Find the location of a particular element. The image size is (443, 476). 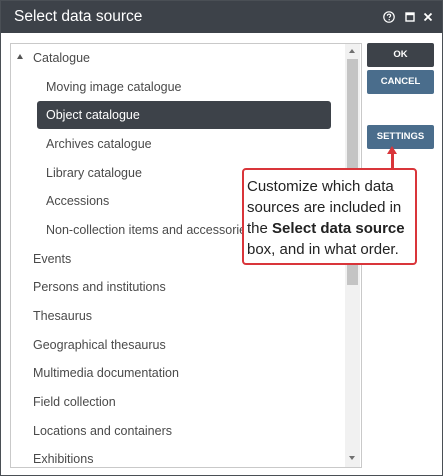

cancel-button: CANCEL is located at coordinates (400, 82).